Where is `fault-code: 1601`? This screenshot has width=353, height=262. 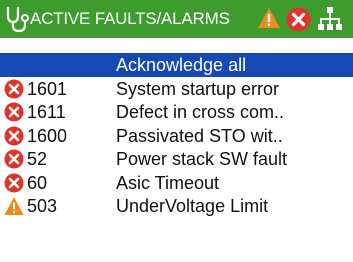 fault-code: 1601 is located at coordinates (47, 88).